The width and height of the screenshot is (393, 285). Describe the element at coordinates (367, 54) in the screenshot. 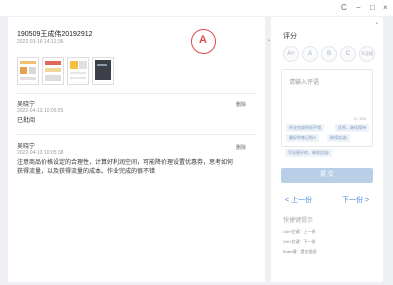

I see `grade-option-fail: 不及格` at that location.